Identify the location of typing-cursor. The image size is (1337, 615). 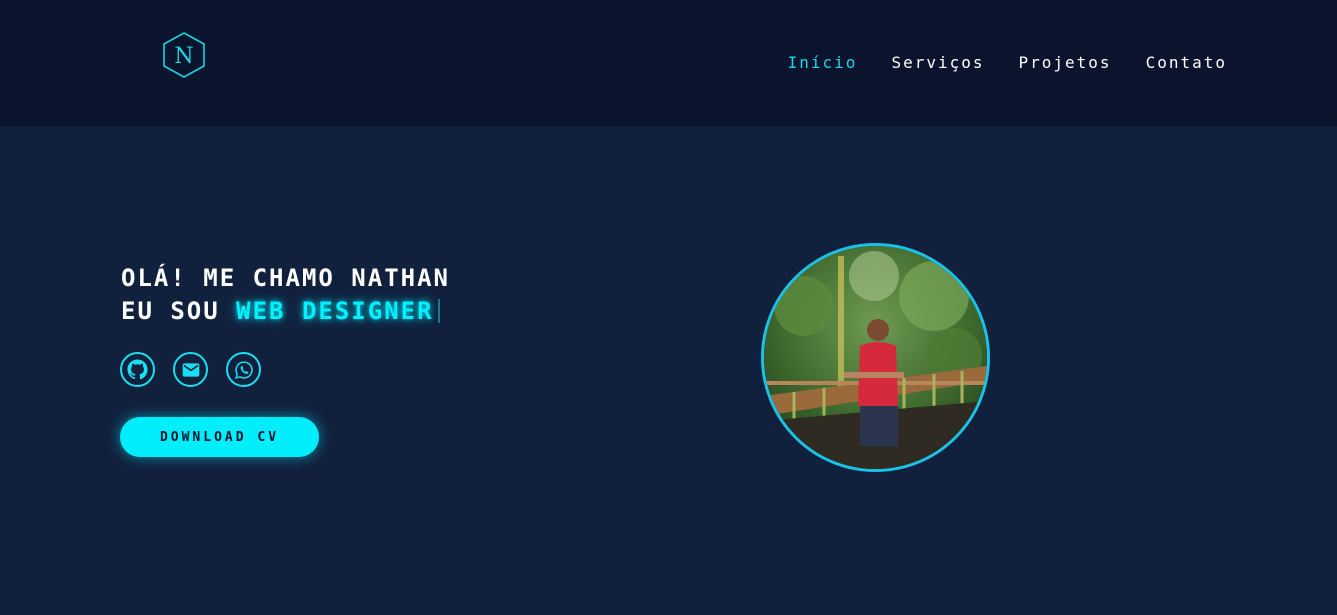
(438, 311).